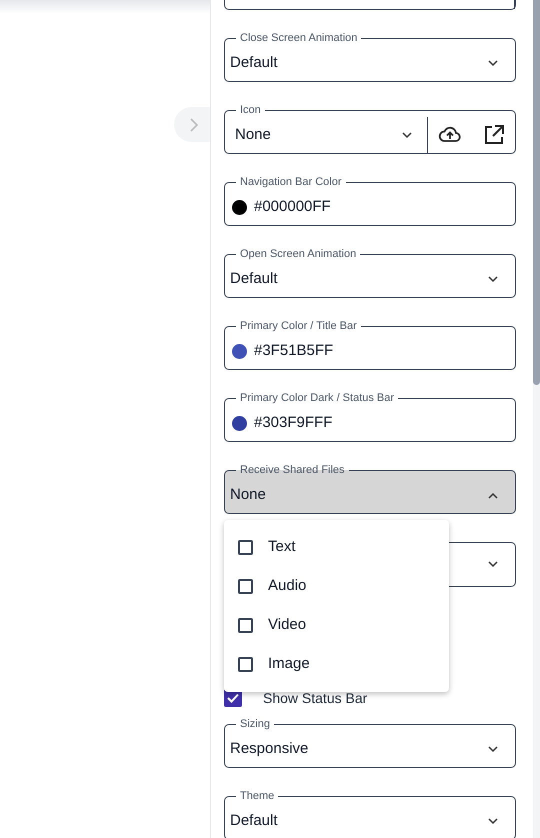 The height and width of the screenshot is (838, 540). Describe the element at coordinates (194, 125) in the screenshot. I see `chevron-right-icon` at that location.